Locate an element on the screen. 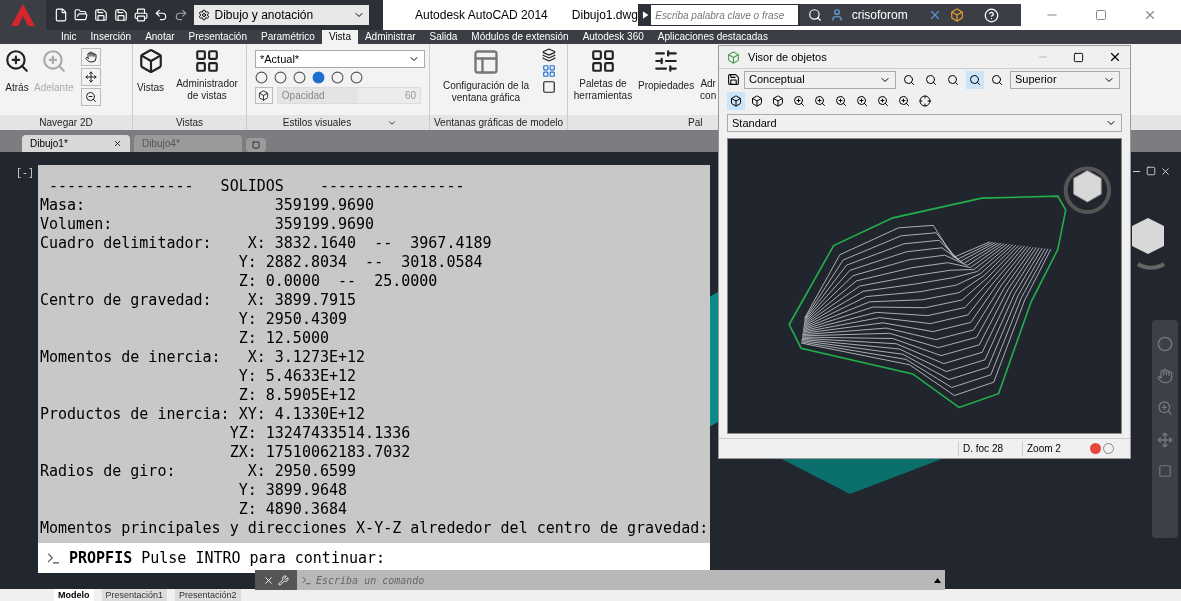 The height and width of the screenshot is (601, 1181). settings-icon is located at coordinates (204, 15).